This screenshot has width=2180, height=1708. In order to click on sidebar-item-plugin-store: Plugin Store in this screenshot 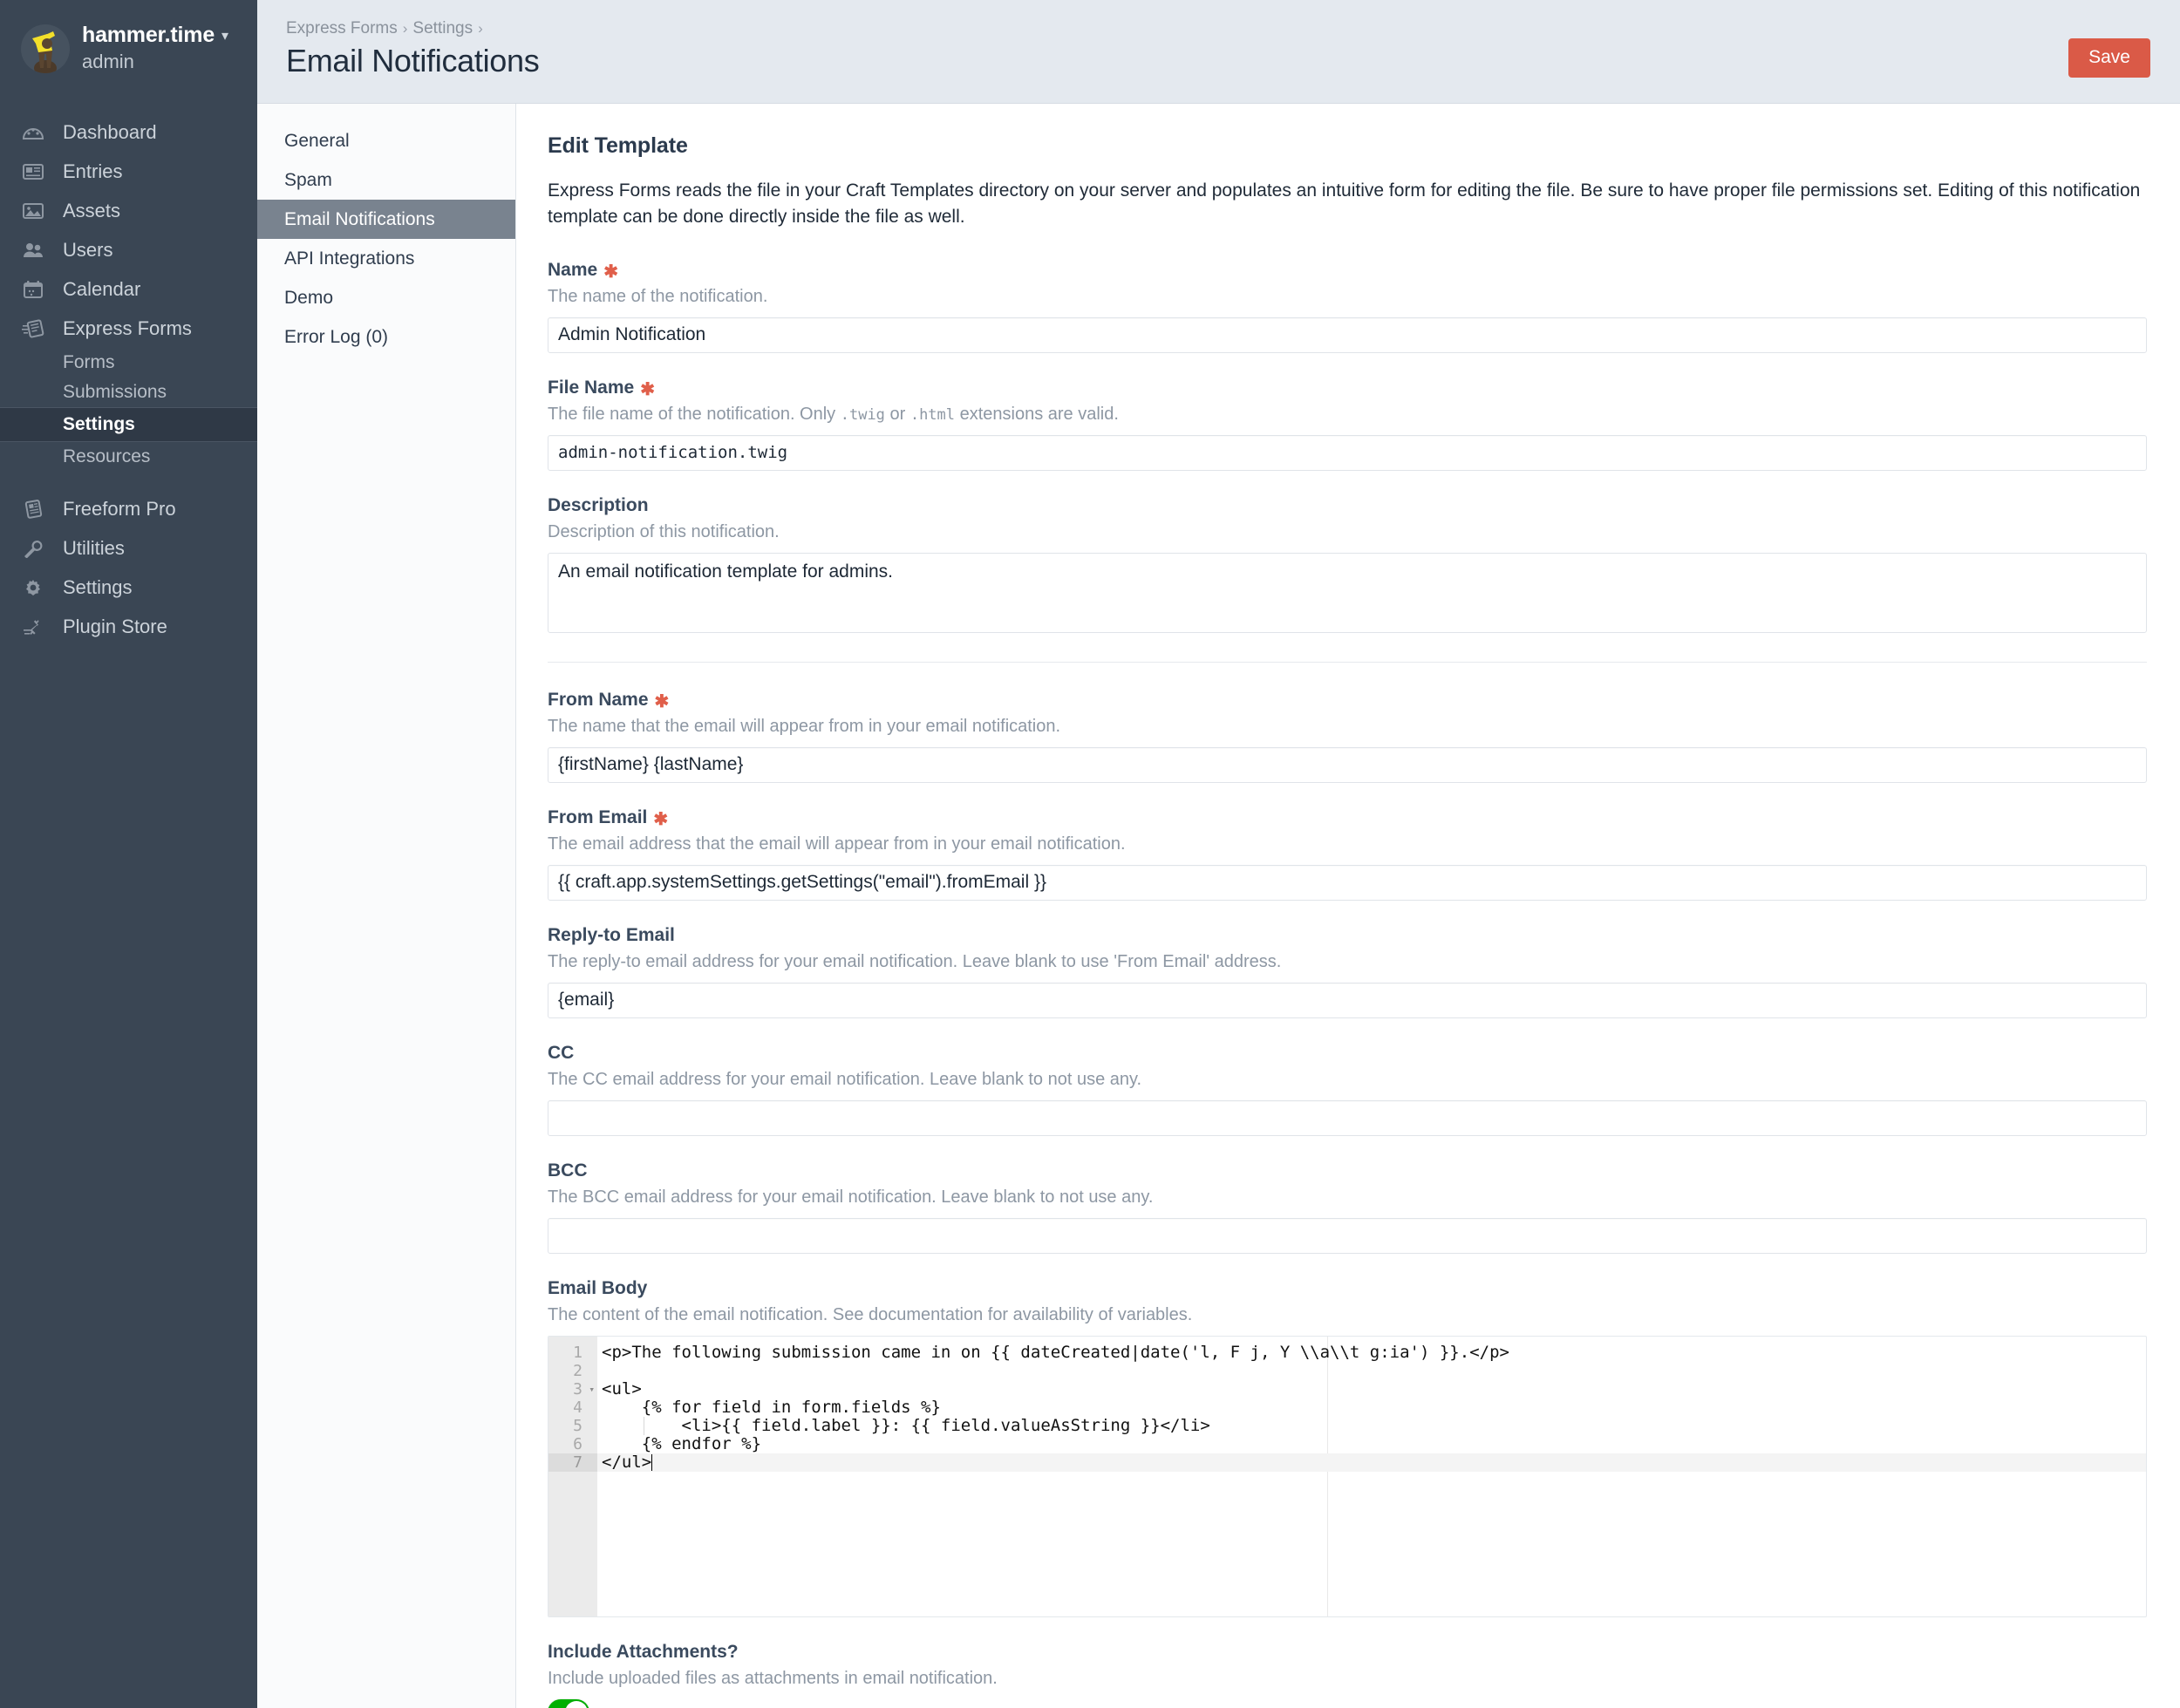, I will do `click(128, 627)`.